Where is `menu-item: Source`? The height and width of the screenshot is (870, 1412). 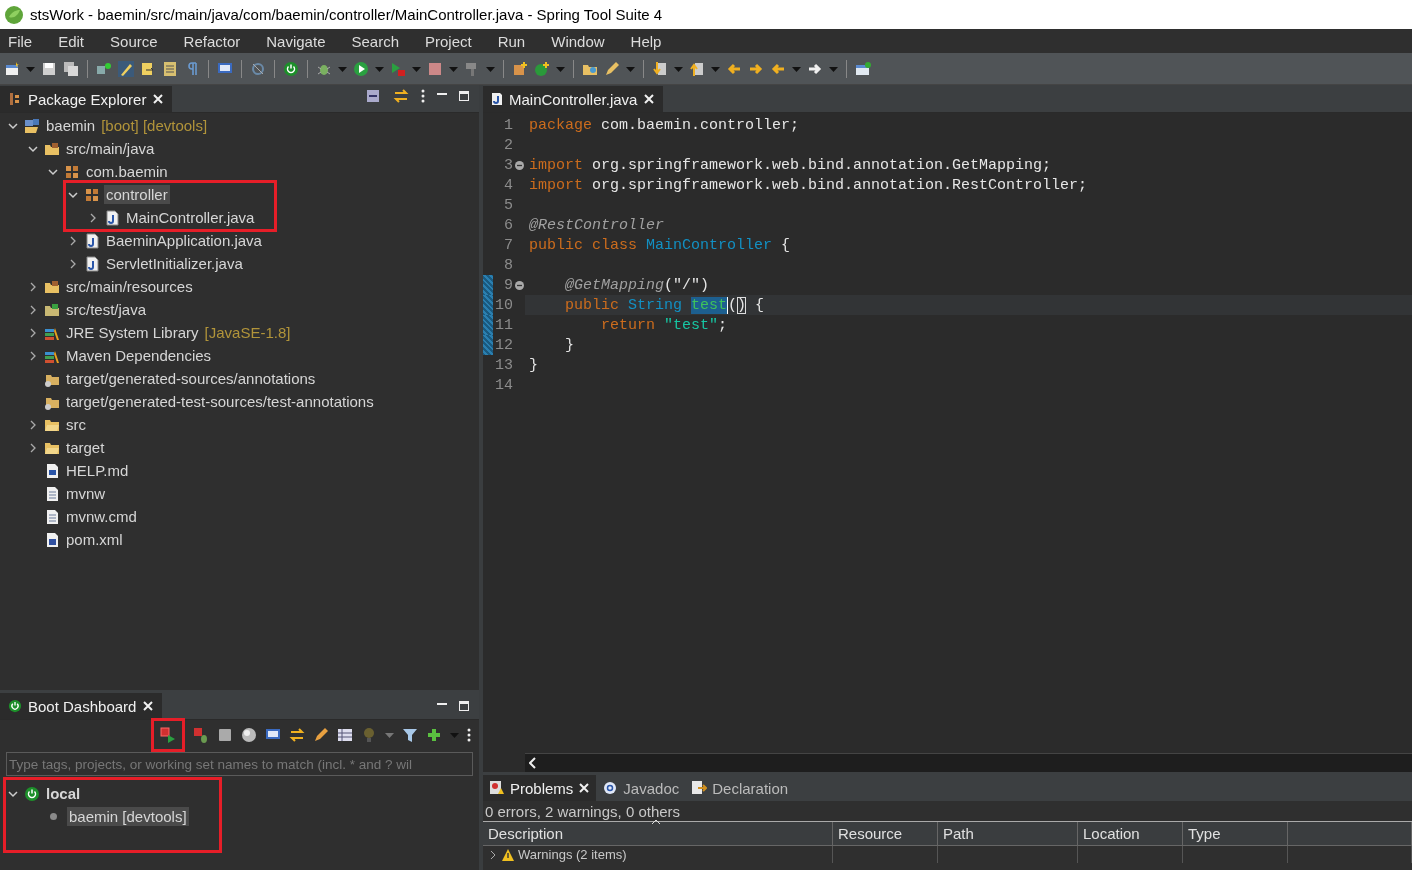 menu-item: Source is located at coordinates (140, 41).